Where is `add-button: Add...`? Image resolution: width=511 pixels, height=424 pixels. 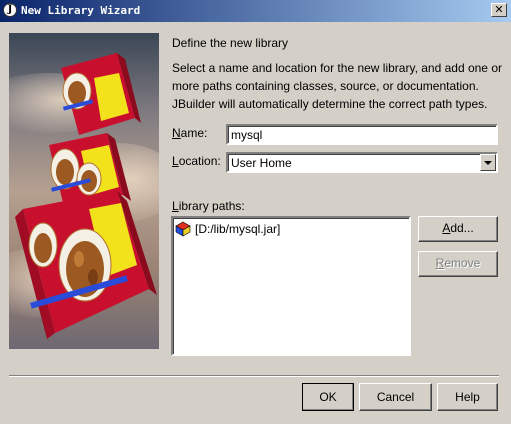
add-button: Add... is located at coordinates (458, 229).